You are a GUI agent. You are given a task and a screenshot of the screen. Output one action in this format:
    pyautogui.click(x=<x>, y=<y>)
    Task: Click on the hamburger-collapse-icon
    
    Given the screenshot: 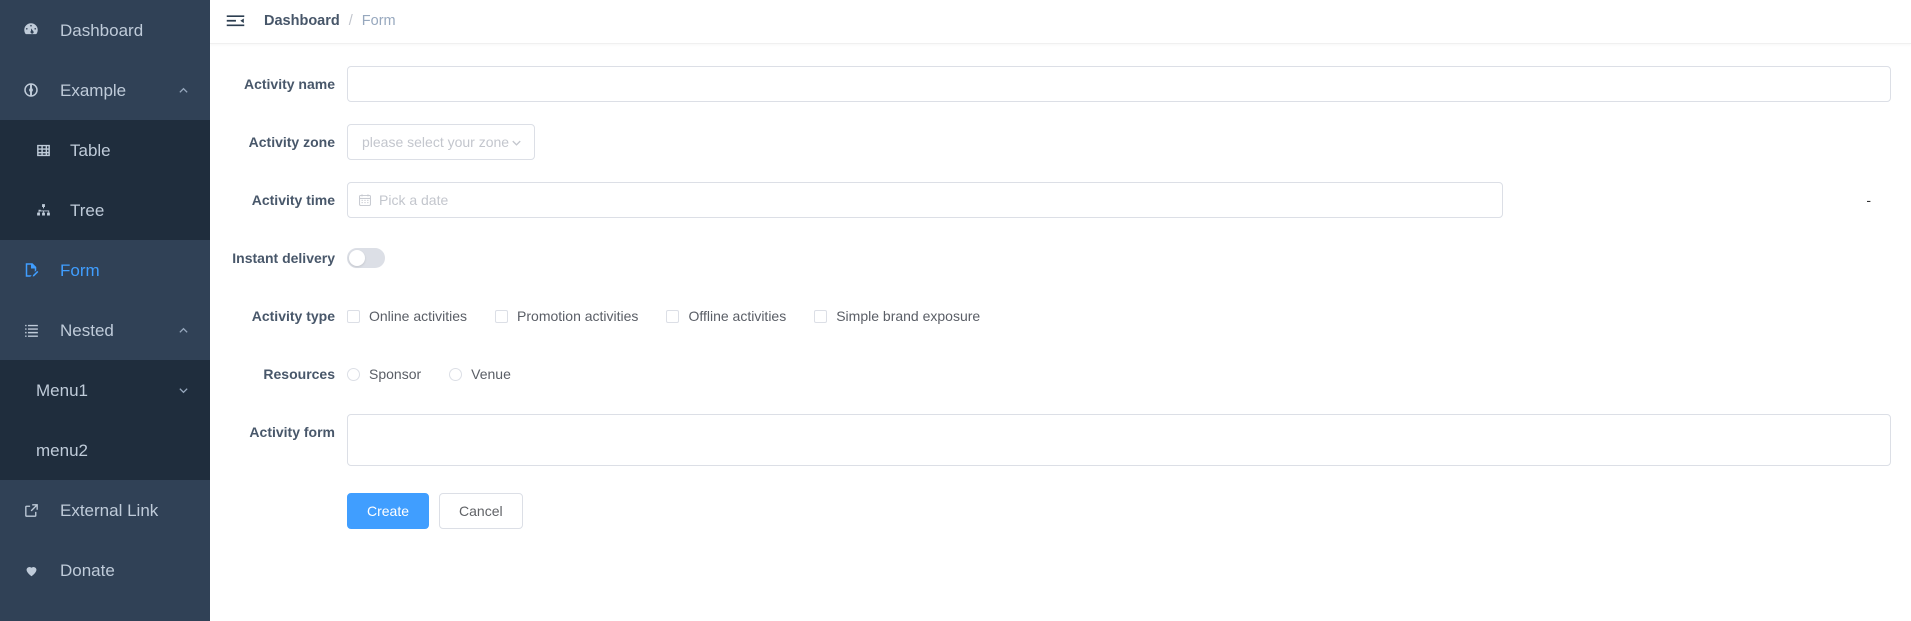 What is the action you would take?
    pyautogui.click(x=235, y=22)
    